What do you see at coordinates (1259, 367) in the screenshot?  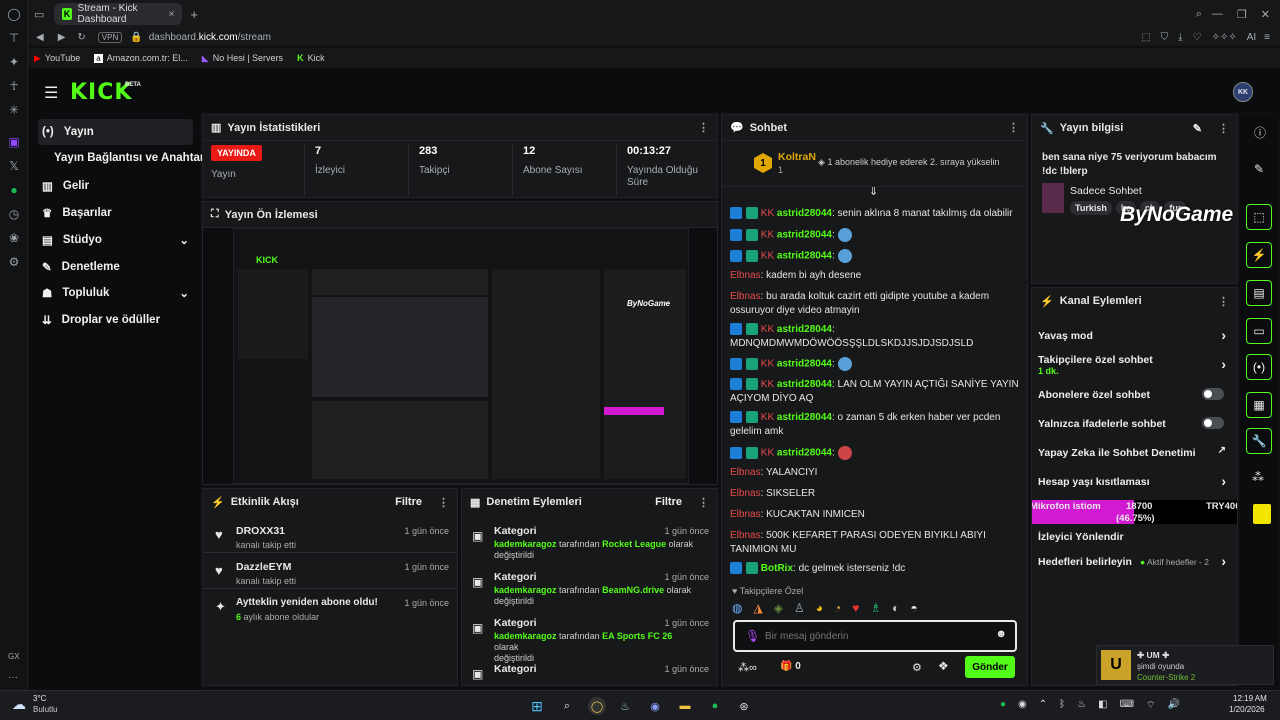 I see `quick-action-5: (•)` at bounding box center [1259, 367].